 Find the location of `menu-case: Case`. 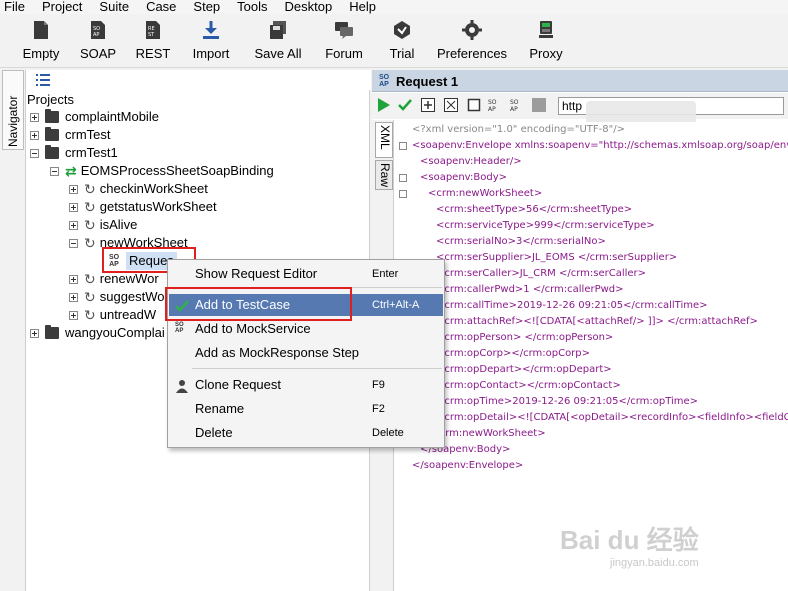

menu-case: Case is located at coordinates (161, 7).